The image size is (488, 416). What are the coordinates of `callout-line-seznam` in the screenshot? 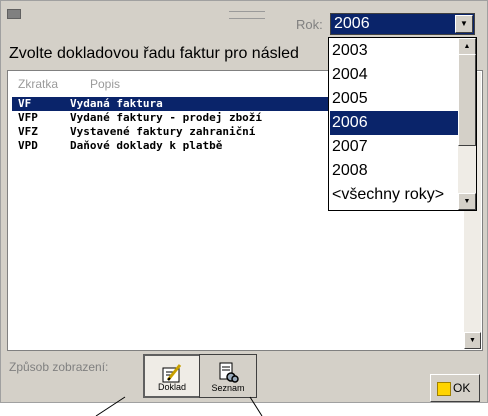 It's located at (256, 406).